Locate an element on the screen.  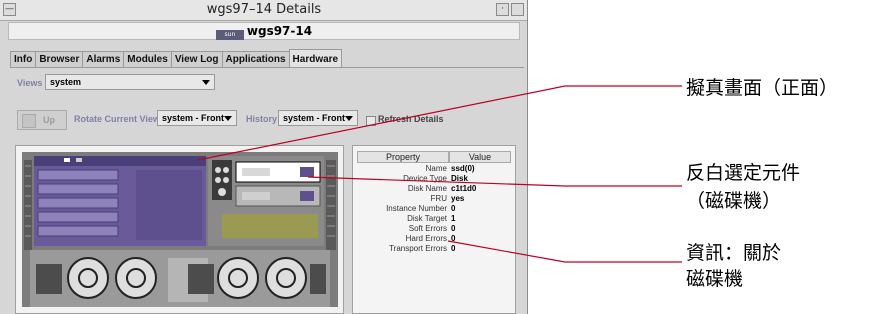
property-row: Device Type Disk is located at coordinates (435, 179).